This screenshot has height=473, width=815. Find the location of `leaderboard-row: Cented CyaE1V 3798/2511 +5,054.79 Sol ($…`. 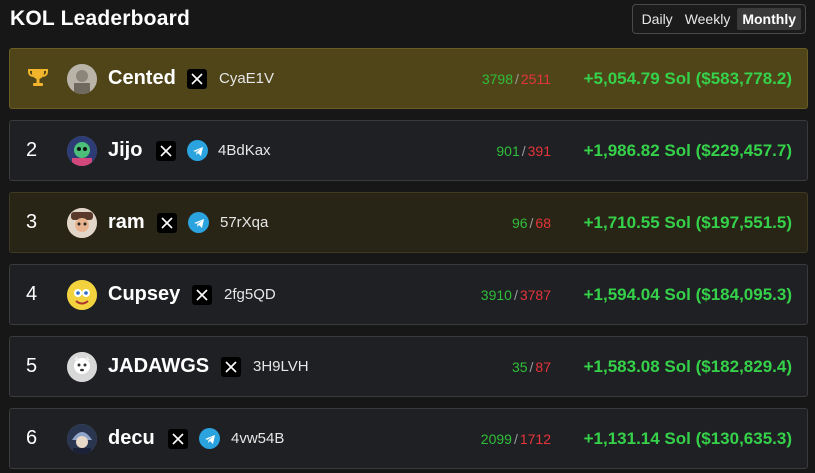

leaderboard-row: Cented CyaE1V 3798/2511 +5,054.79 Sol ($… is located at coordinates (408, 78).